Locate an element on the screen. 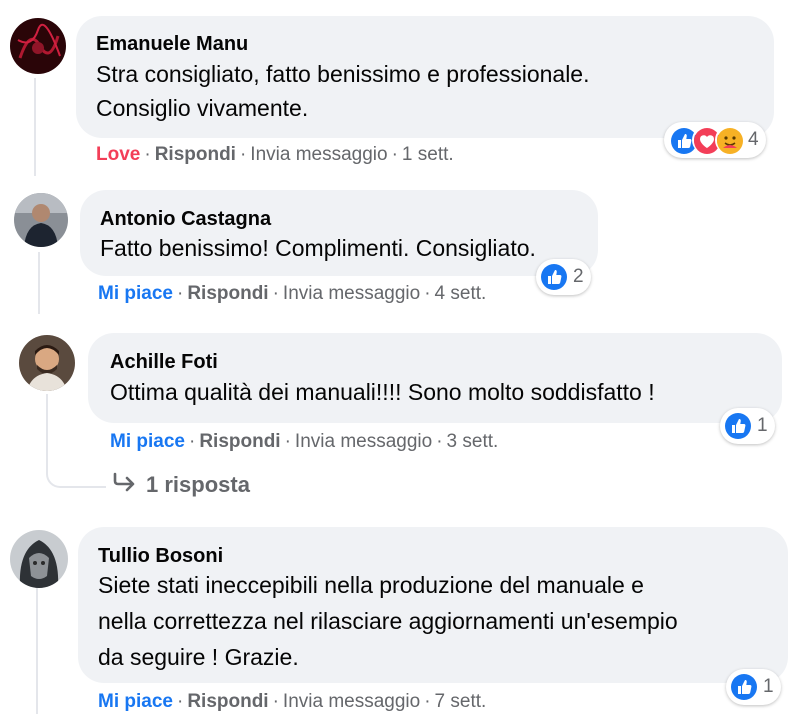 The height and width of the screenshot is (714, 800). replies-count-label: 1 risposta is located at coordinates (198, 484).